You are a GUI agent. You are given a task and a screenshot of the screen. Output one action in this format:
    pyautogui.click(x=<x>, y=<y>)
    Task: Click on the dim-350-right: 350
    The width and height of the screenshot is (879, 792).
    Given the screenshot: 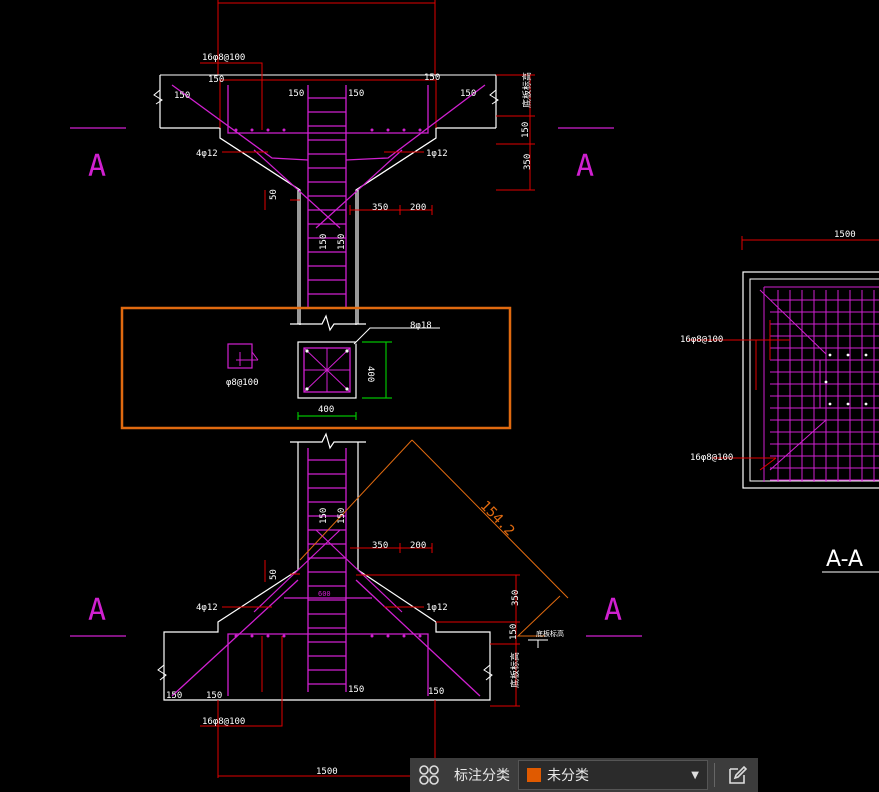 What is the action you would take?
    pyautogui.click(x=528, y=162)
    